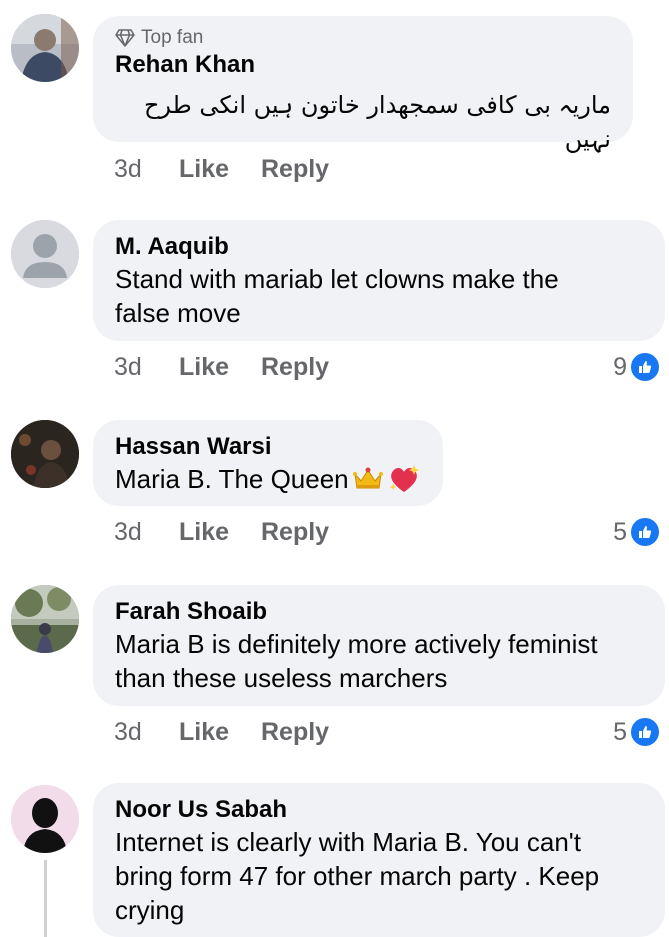 Image resolution: width=669 pixels, height=937 pixels. I want to click on comment-text-line: false move, so click(178, 313).